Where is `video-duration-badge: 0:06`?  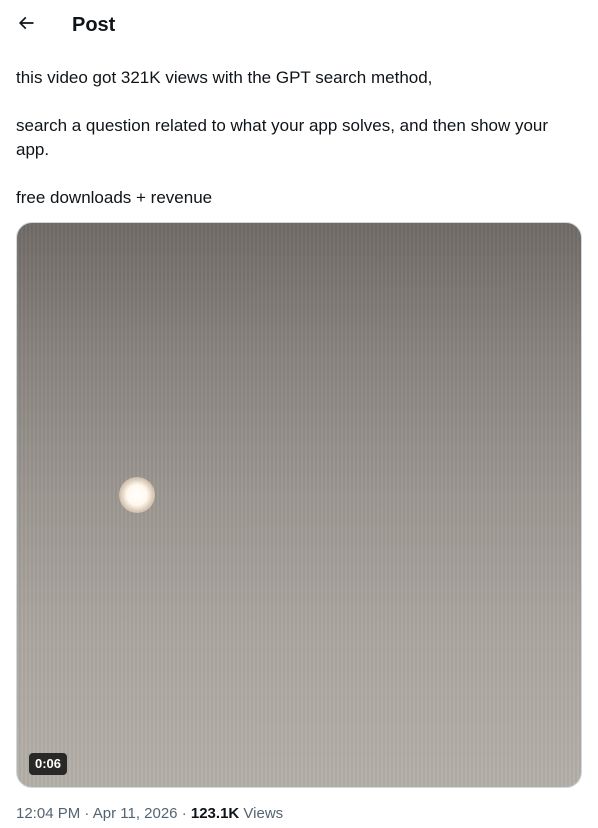 video-duration-badge: 0:06 is located at coordinates (48, 764).